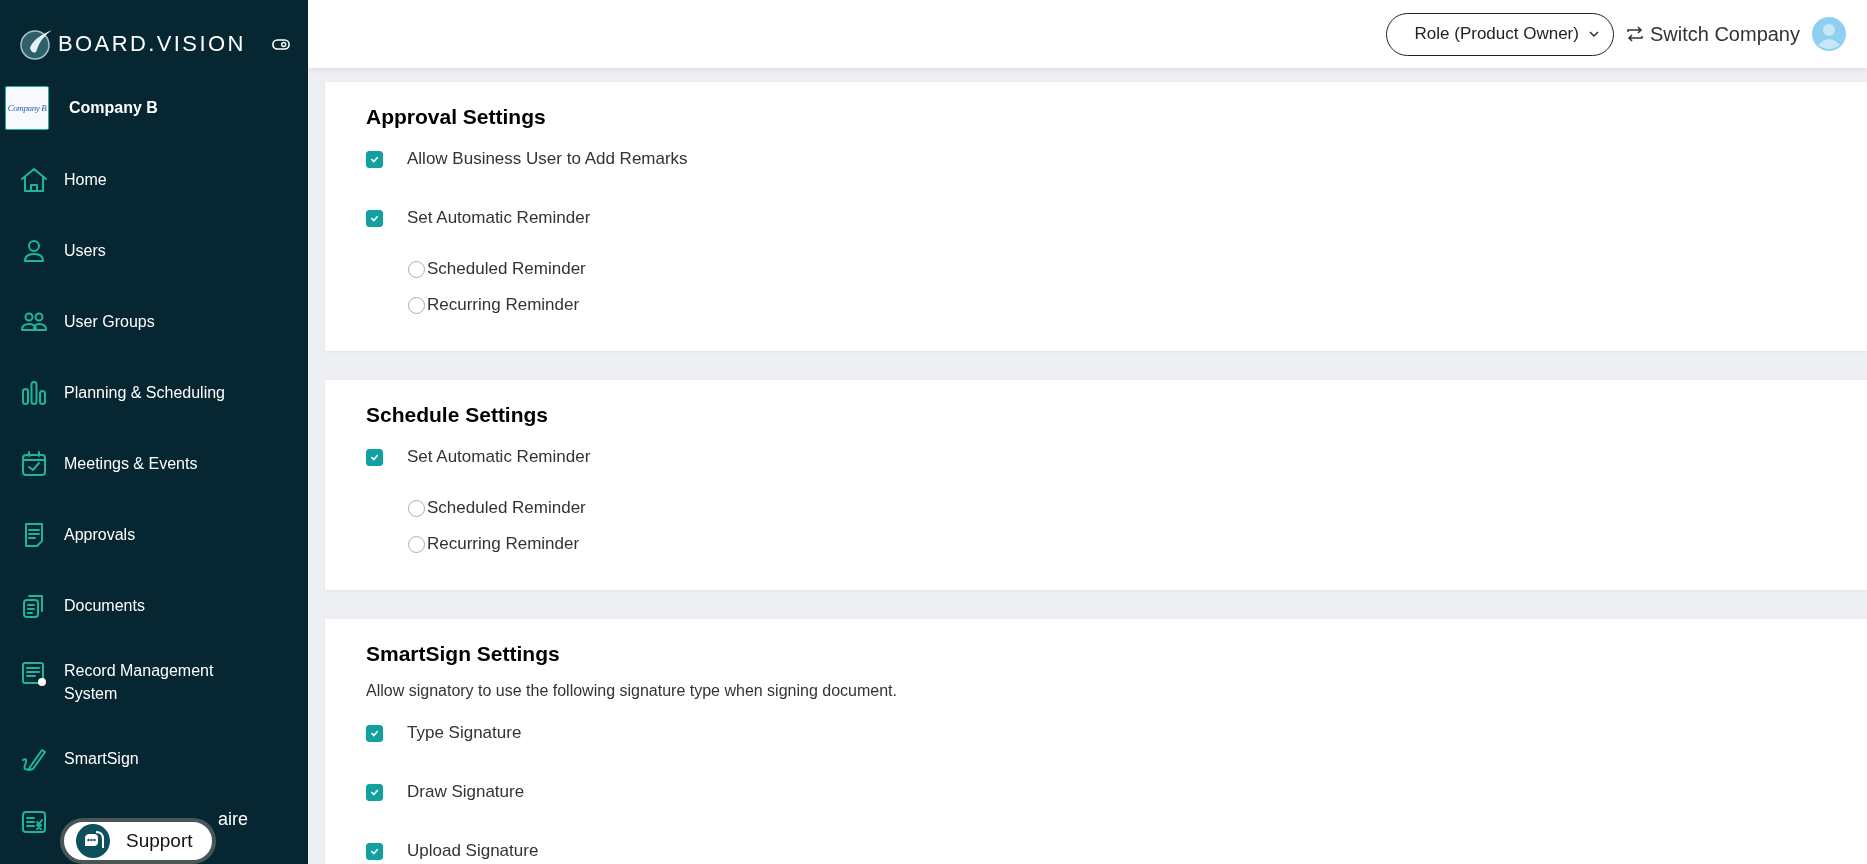 The height and width of the screenshot is (864, 1867). What do you see at coordinates (113, 108) in the screenshot?
I see `company-name: Company B` at bounding box center [113, 108].